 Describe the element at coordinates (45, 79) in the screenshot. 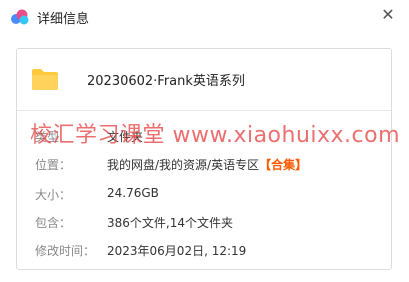

I see `folder-icon` at that location.